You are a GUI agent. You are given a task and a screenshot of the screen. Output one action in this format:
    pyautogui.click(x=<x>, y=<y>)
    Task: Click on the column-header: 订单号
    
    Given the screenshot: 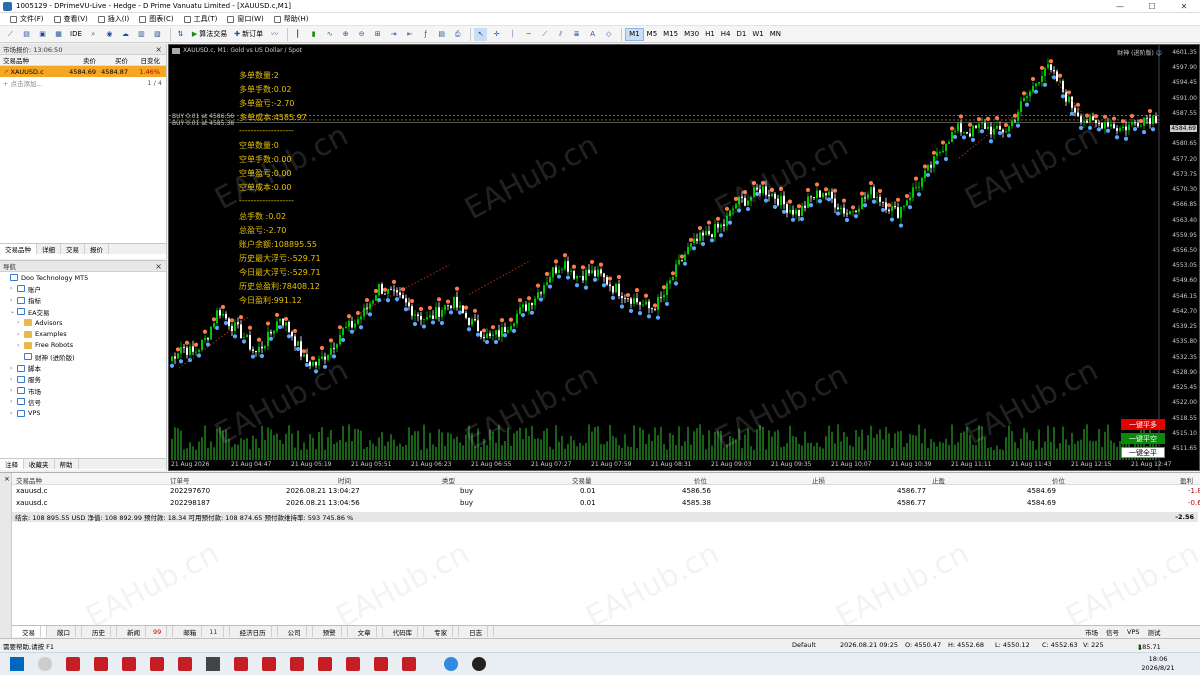 What is the action you would take?
    pyautogui.click(x=180, y=480)
    